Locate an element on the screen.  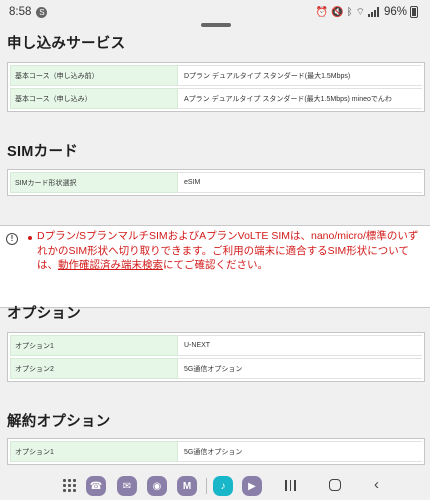
cancel-options-table: オプション1 5G通信オプション is located at coordinates (216, 451).